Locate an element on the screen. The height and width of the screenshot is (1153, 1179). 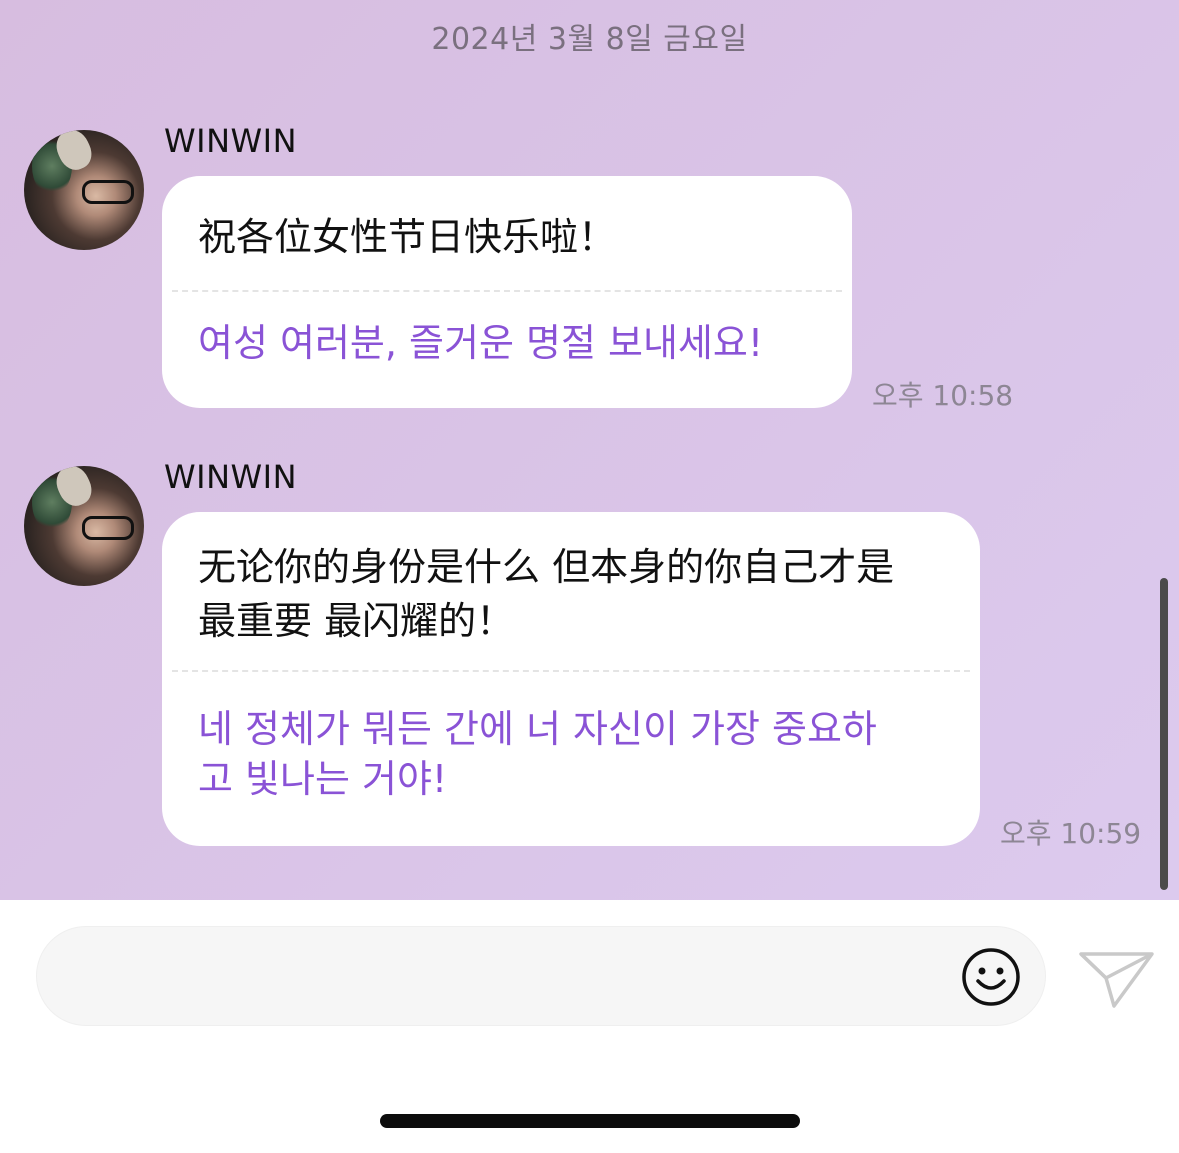
smiley-face-icon-svg is located at coordinates (991, 977).